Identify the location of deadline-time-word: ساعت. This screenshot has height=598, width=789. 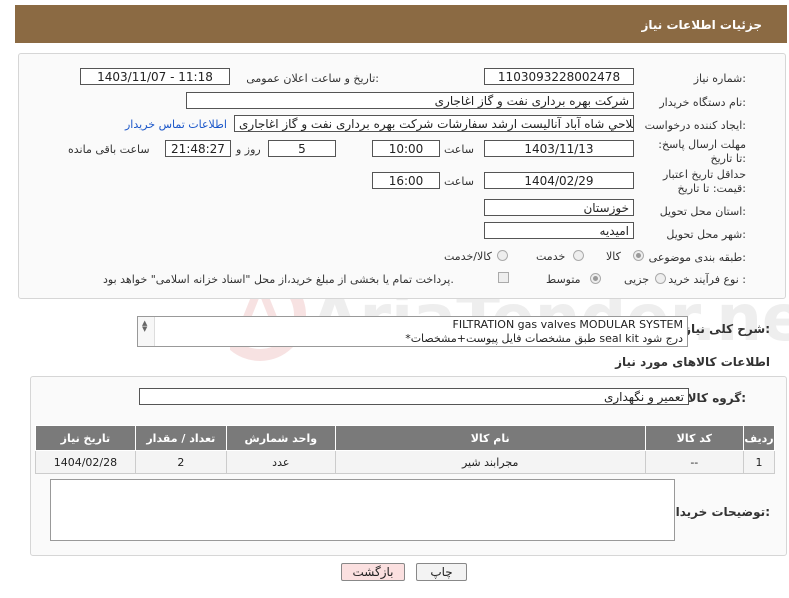
(459, 149).